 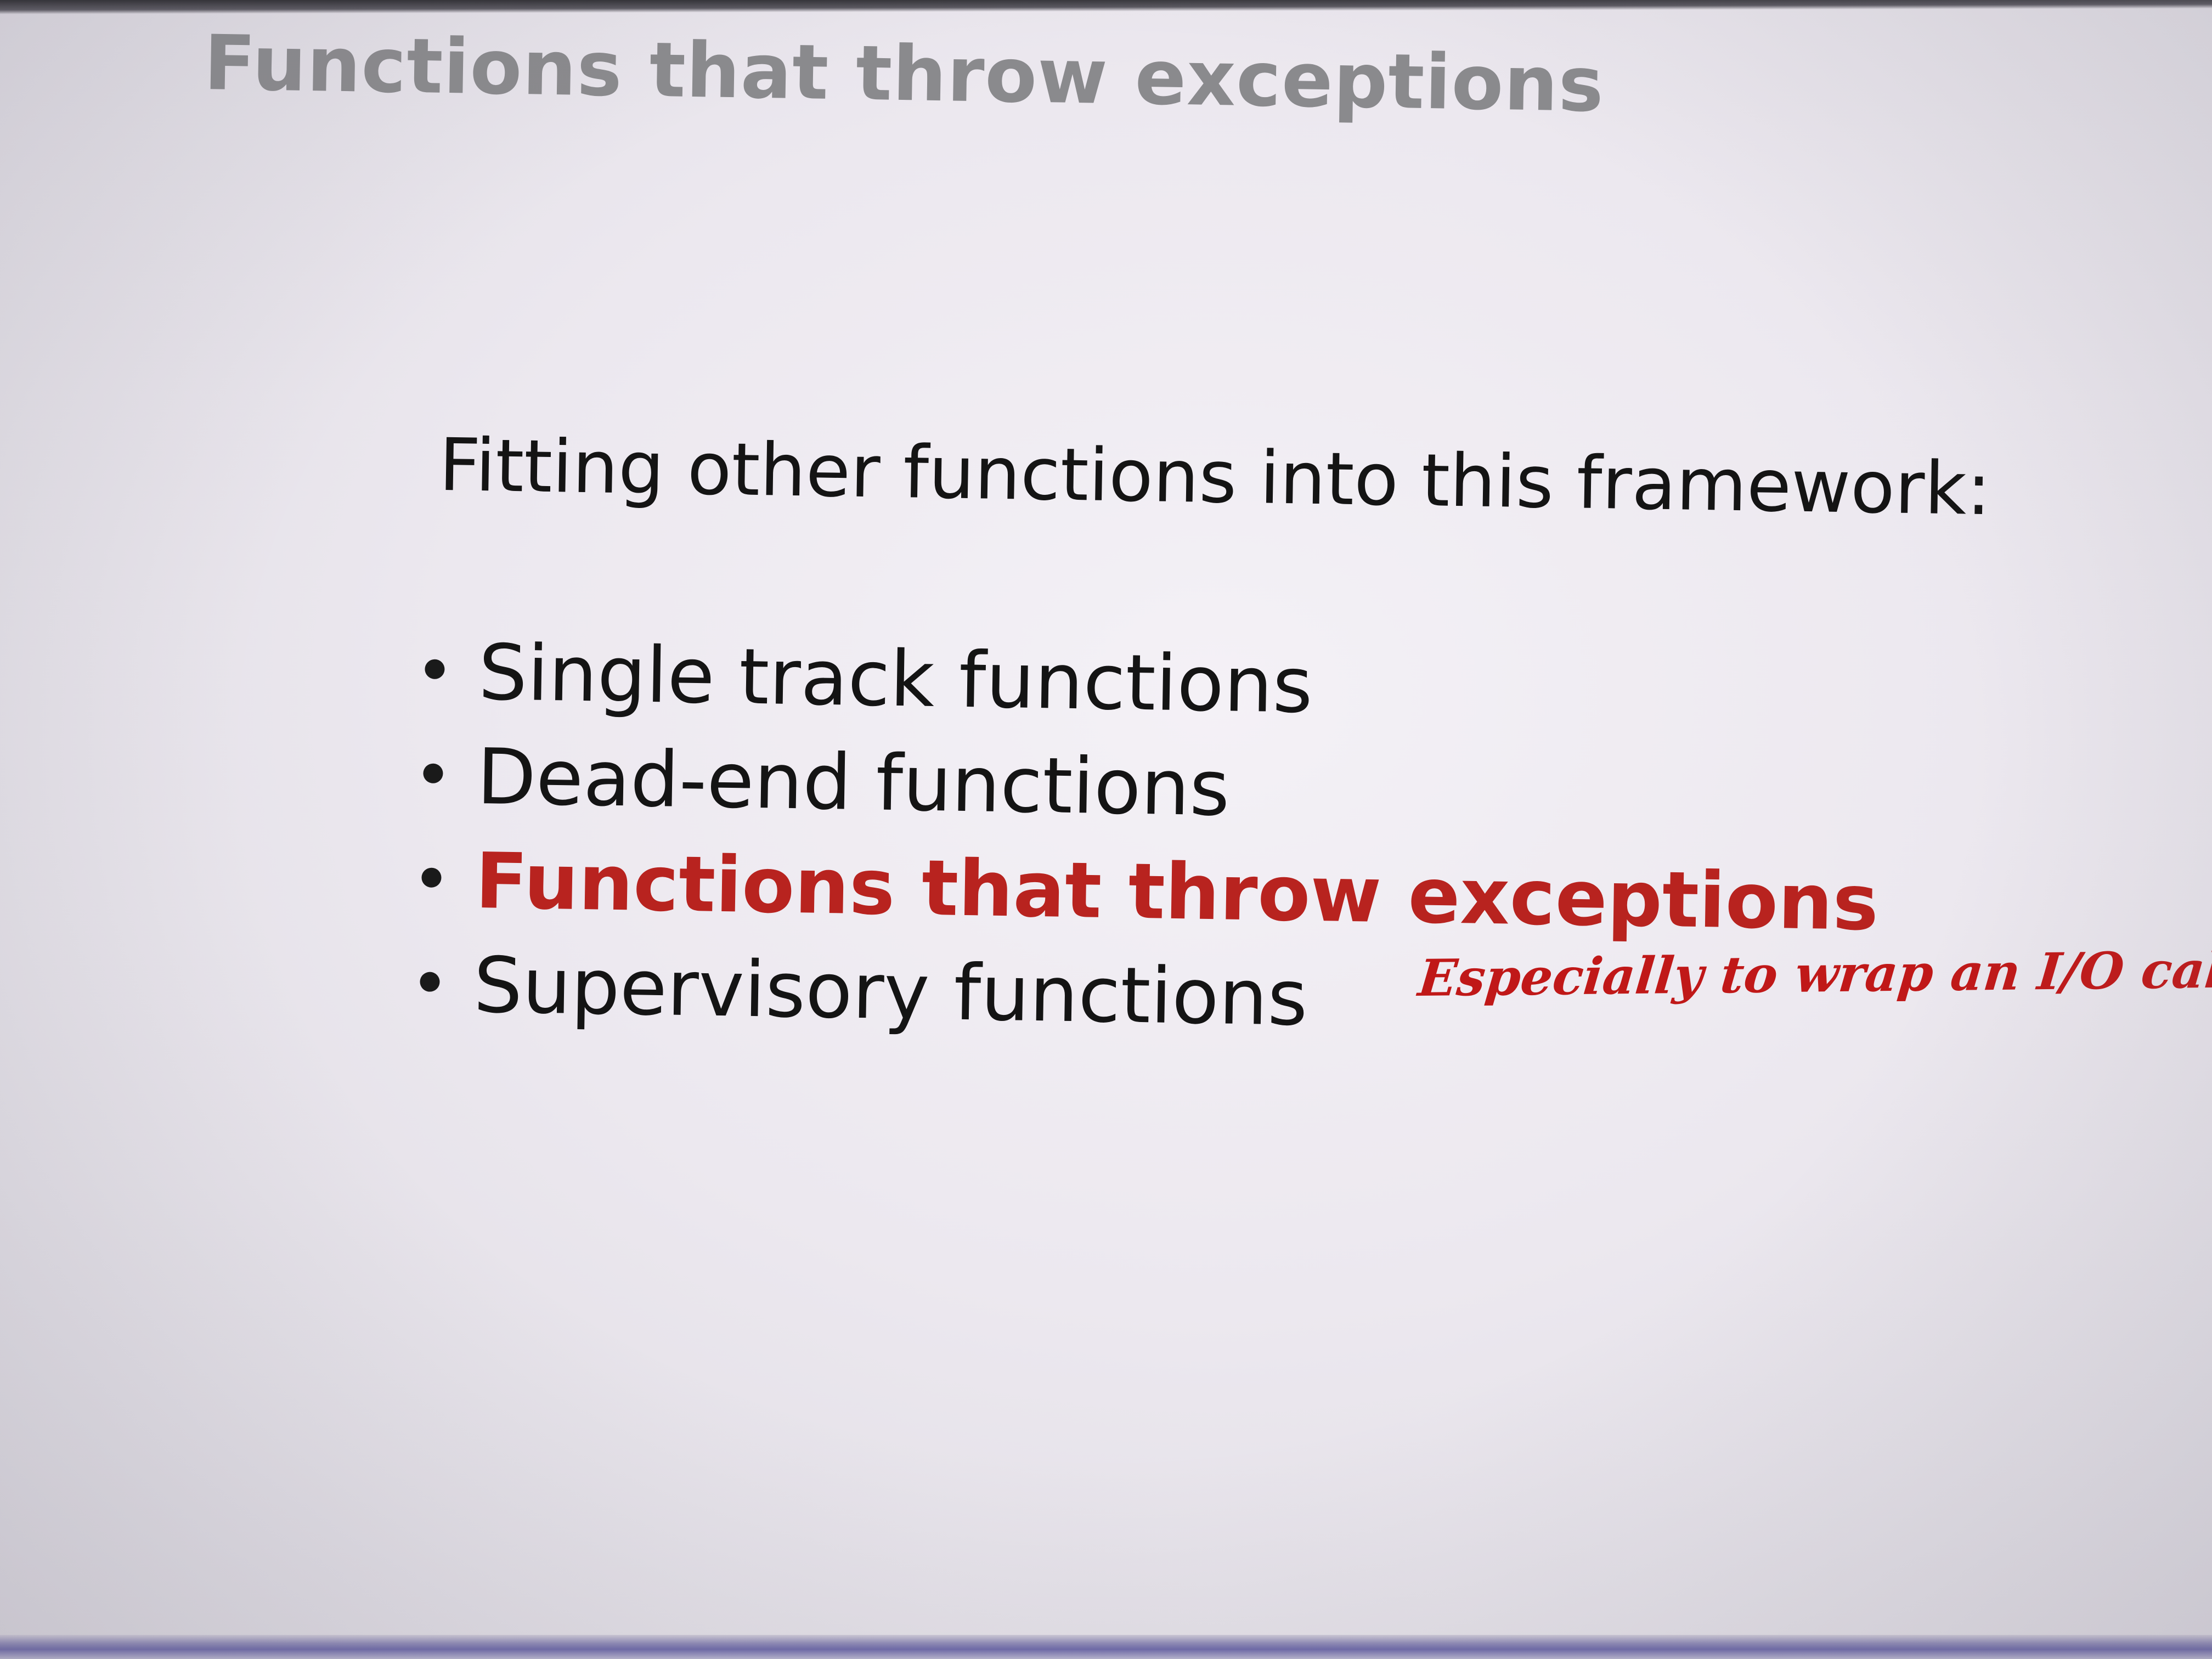 I want to click on slide-bottom-bar, so click(x=1106, y=1647).